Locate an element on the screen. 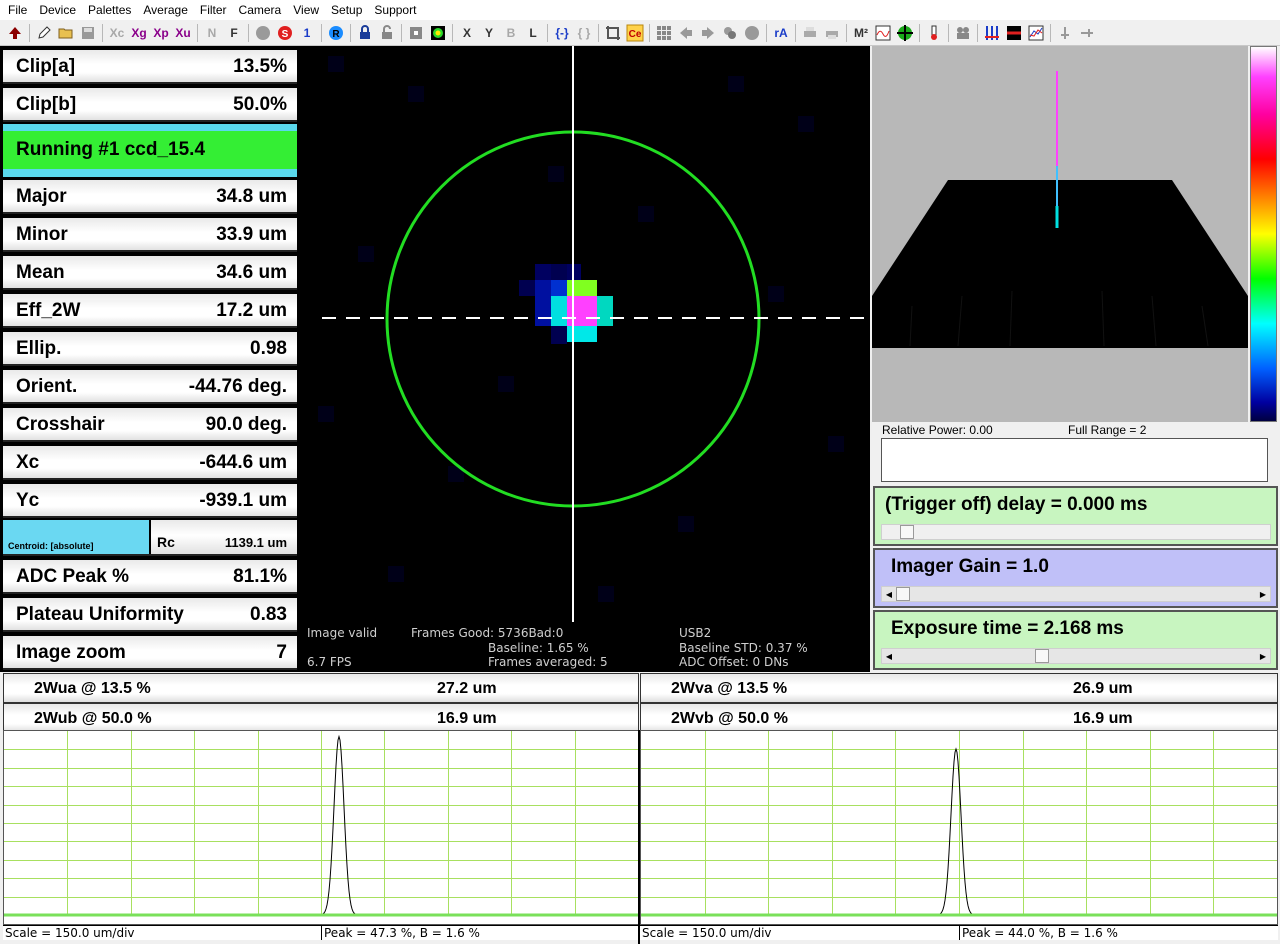  arrow-pin-icon is located at coordinates (1087, 33).